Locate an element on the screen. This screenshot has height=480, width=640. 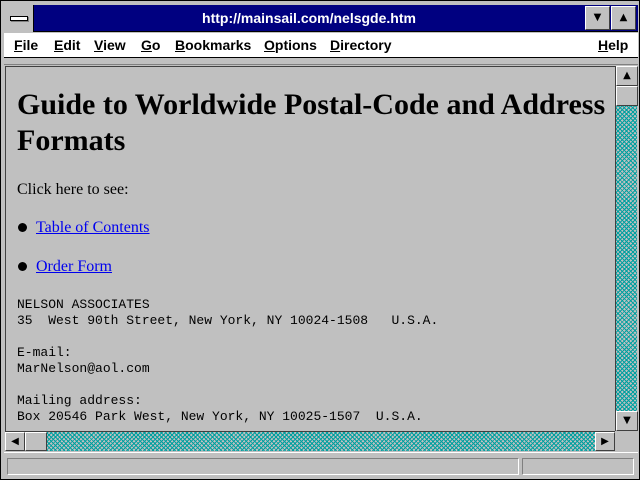
menu-directory: Directory is located at coordinates (360, 45).